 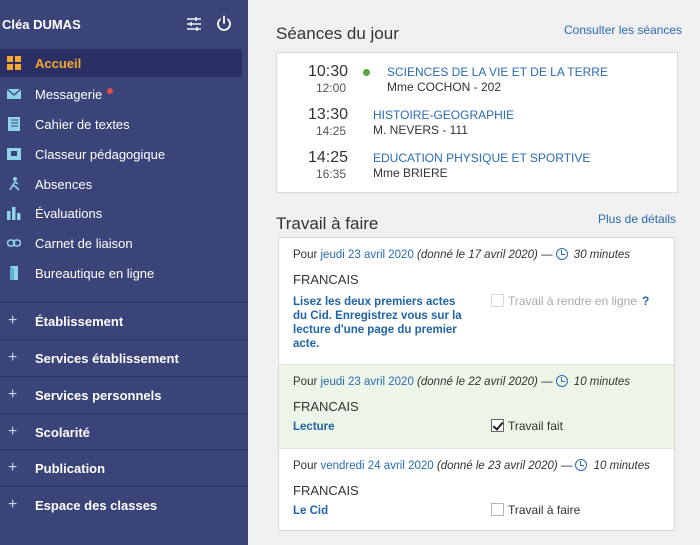 I want to click on book-icon, so click(x=14, y=124).